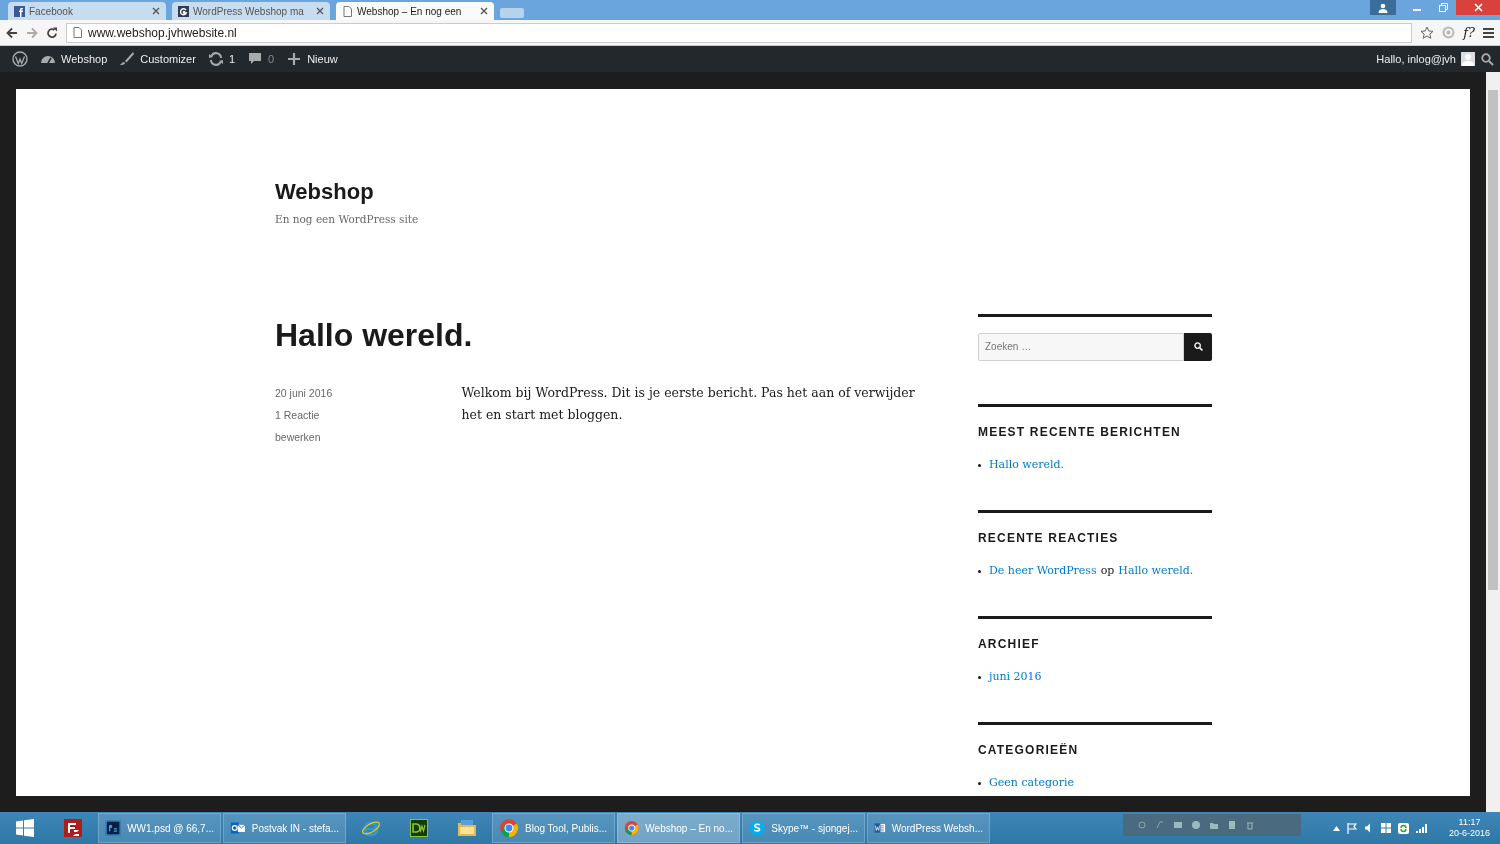 The image size is (1500, 844). Describe the element at coordinates (74, 59) in the screenshot. I see `admin-bar-item: Webshop` at that location.